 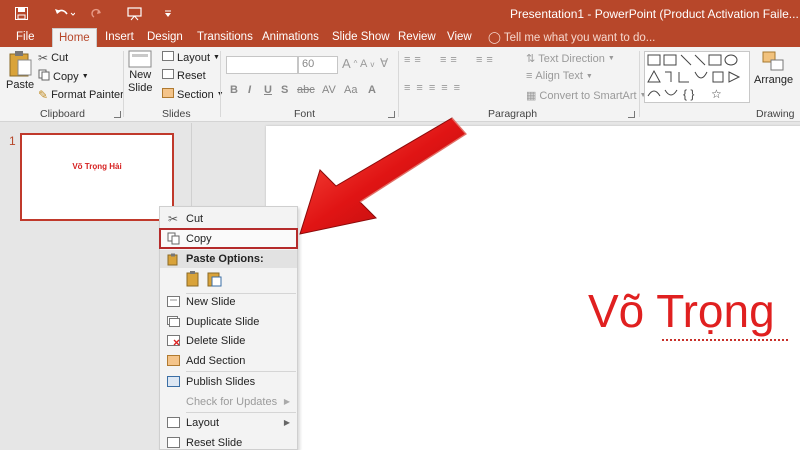 What do you see at coordinates (268, 90) in the screenshot?
I see `underline-icon: U` at bounding box center [268, 90].